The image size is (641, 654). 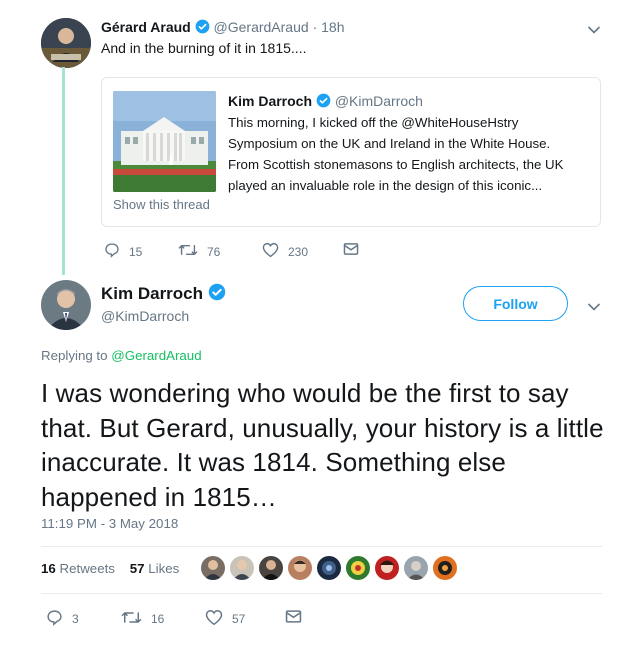 I want to click on main-handle: @KimDarroch, so click(x=145, y=316).